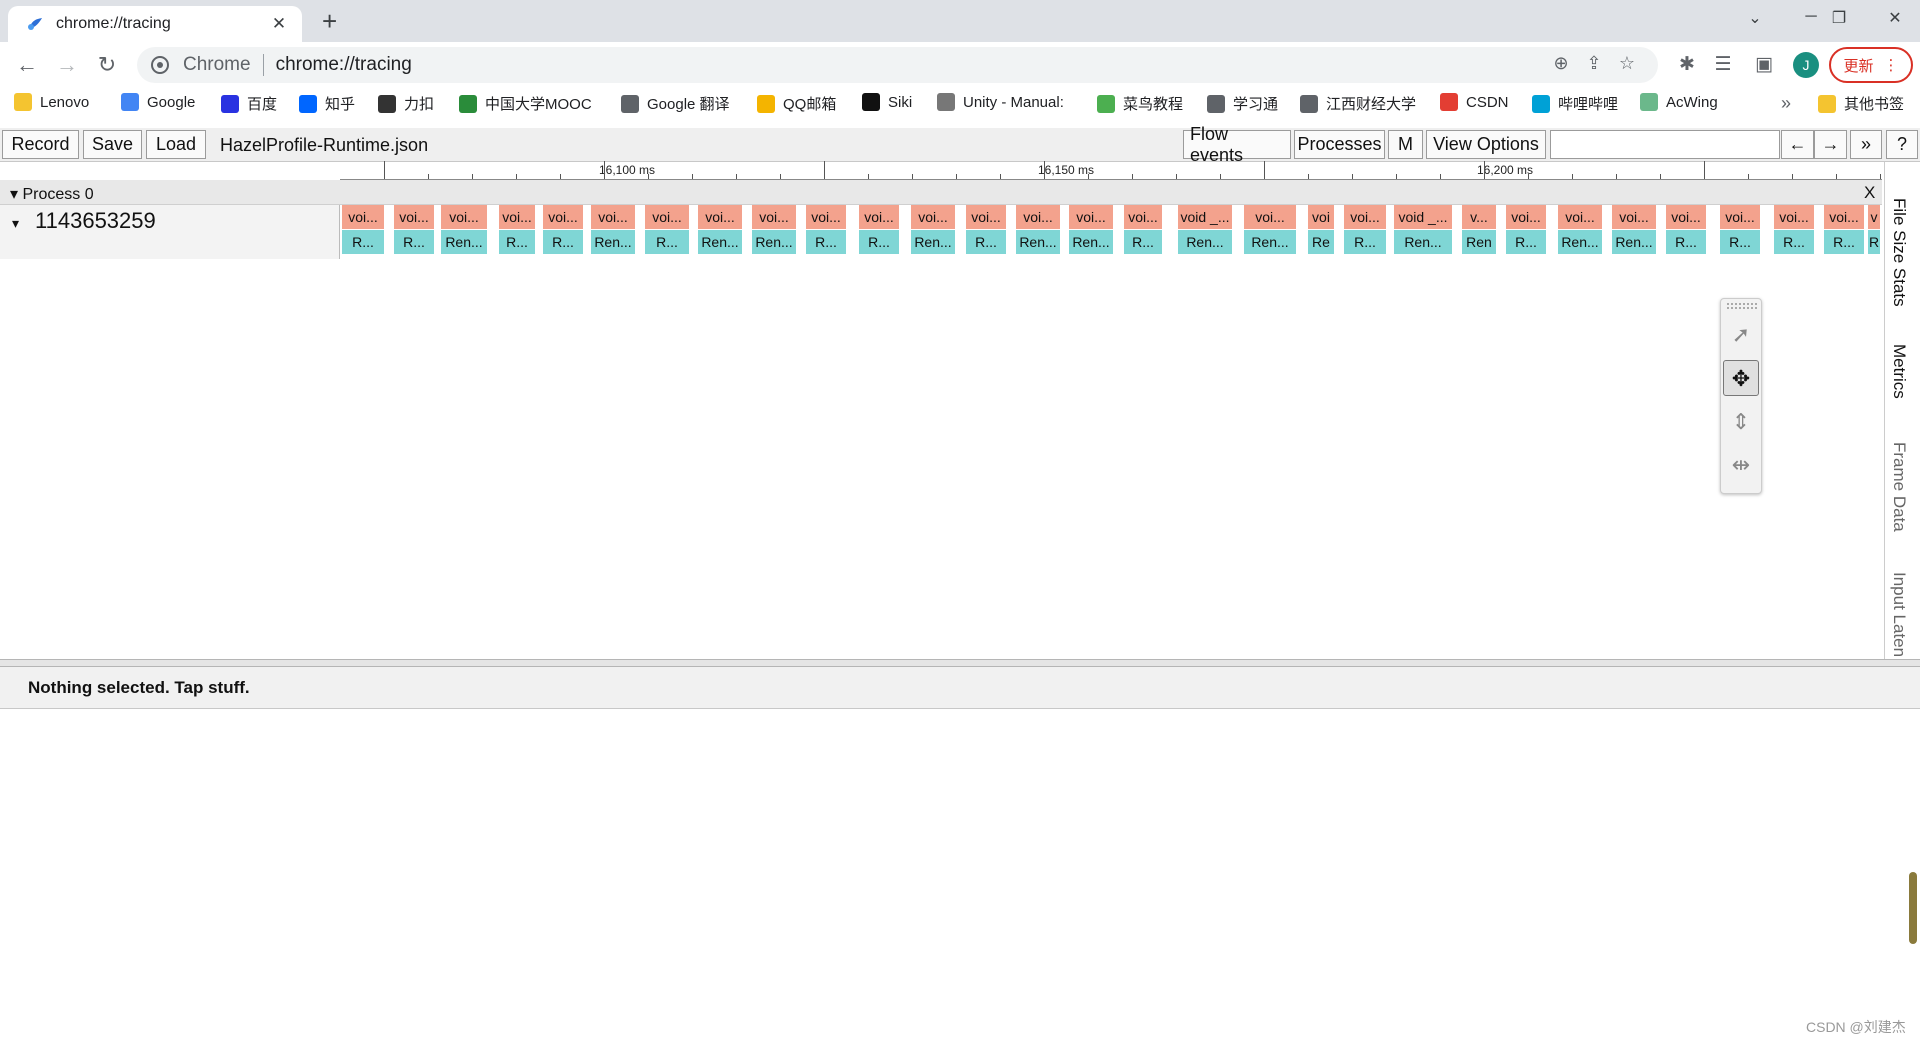  What do you see at coordinates (327, 103) in the screenshot?
I see `bookmark-item: 知乎` at bounding box center [327, 103].